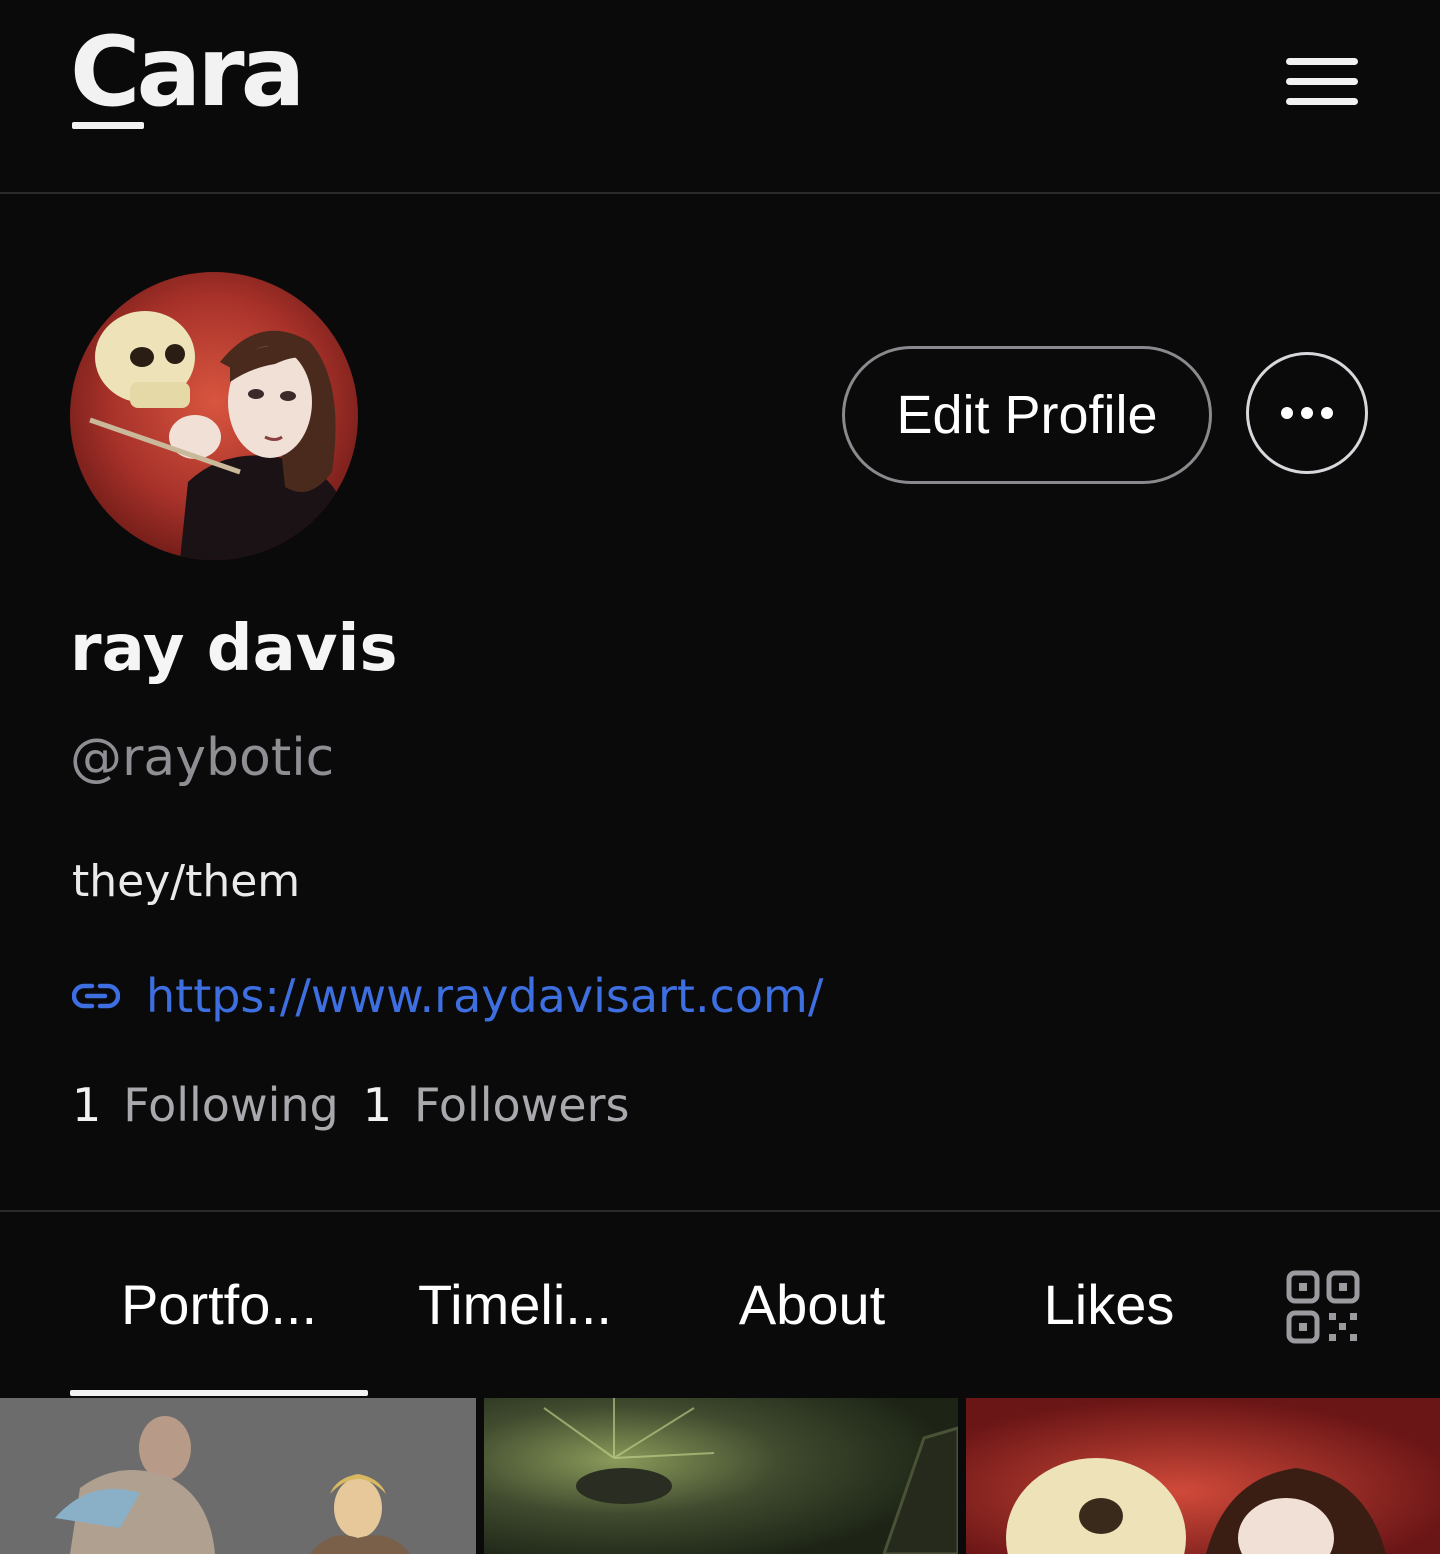 The image size is (1440, 1554). Describe the element at coordinates (812, 1307) in the screenshot. I see `tab-about: About` at that location.